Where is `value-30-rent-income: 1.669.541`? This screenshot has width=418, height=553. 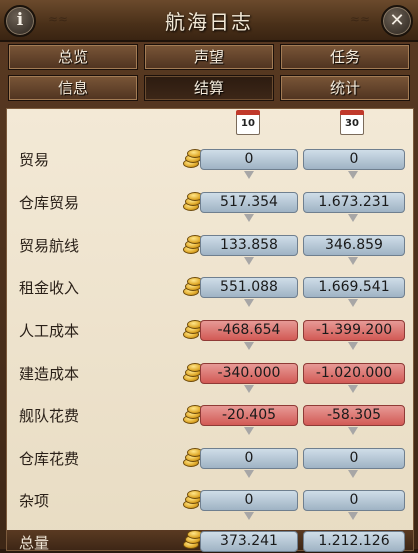
value-30-rent-income: 1.669.541 is located at coordinates (354, 287).